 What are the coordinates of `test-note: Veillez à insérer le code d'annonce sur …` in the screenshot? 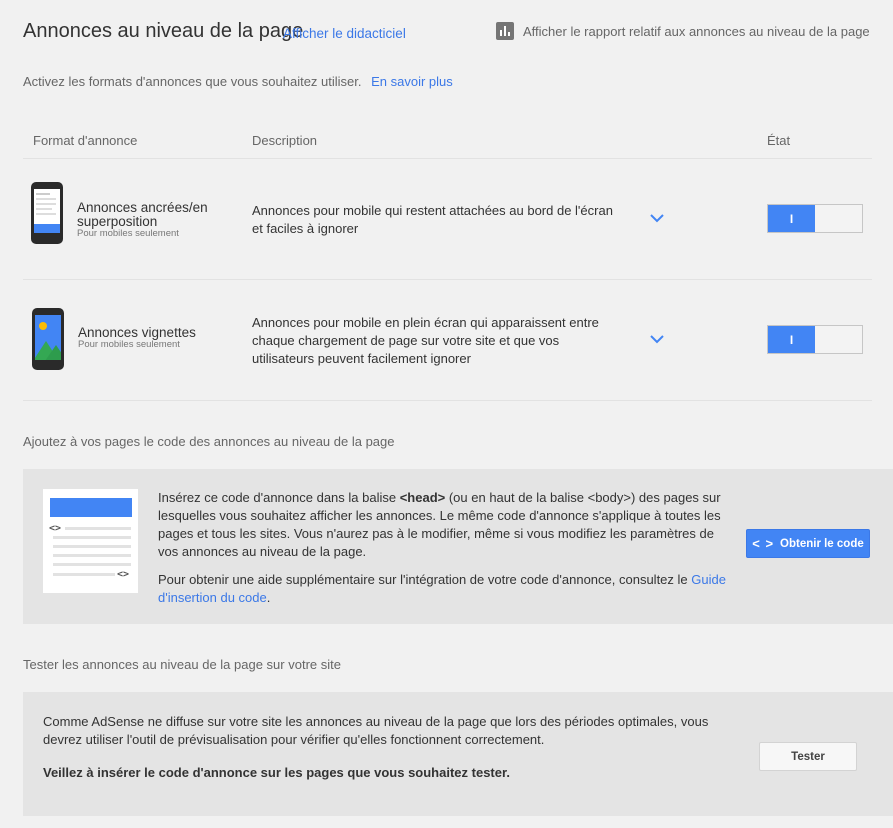 It's located at (276, 772).